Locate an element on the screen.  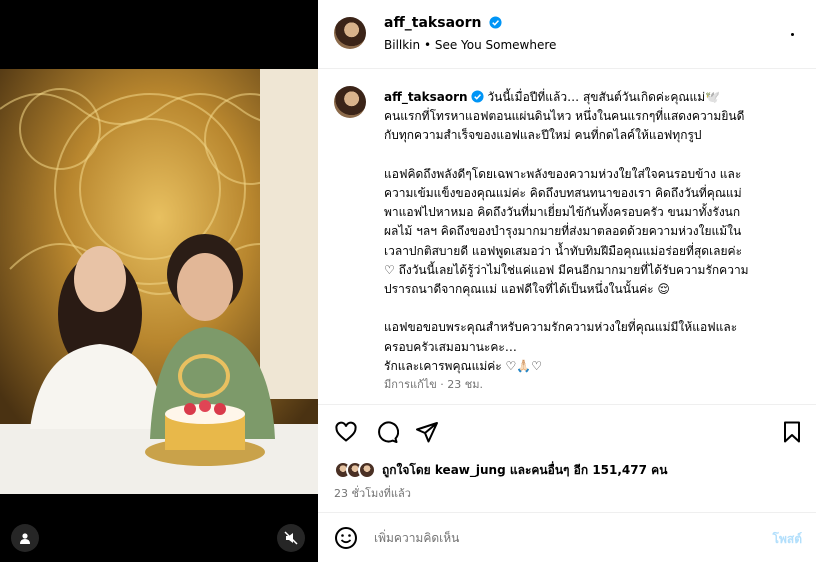
caption-author-avatar is located at coordinates (350, 102).